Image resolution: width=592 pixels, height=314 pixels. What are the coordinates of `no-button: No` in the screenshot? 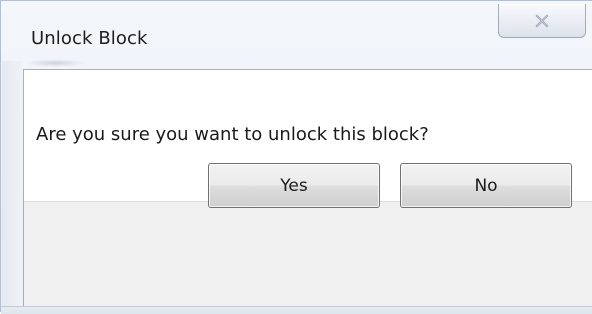 It's located at (486, 185).